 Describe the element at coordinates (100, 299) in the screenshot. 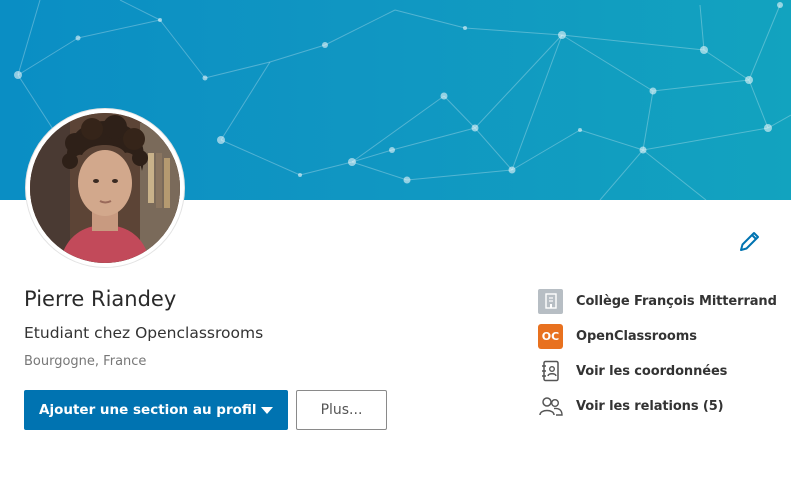

I see `profile-name: Pierre Riandey` at that location.